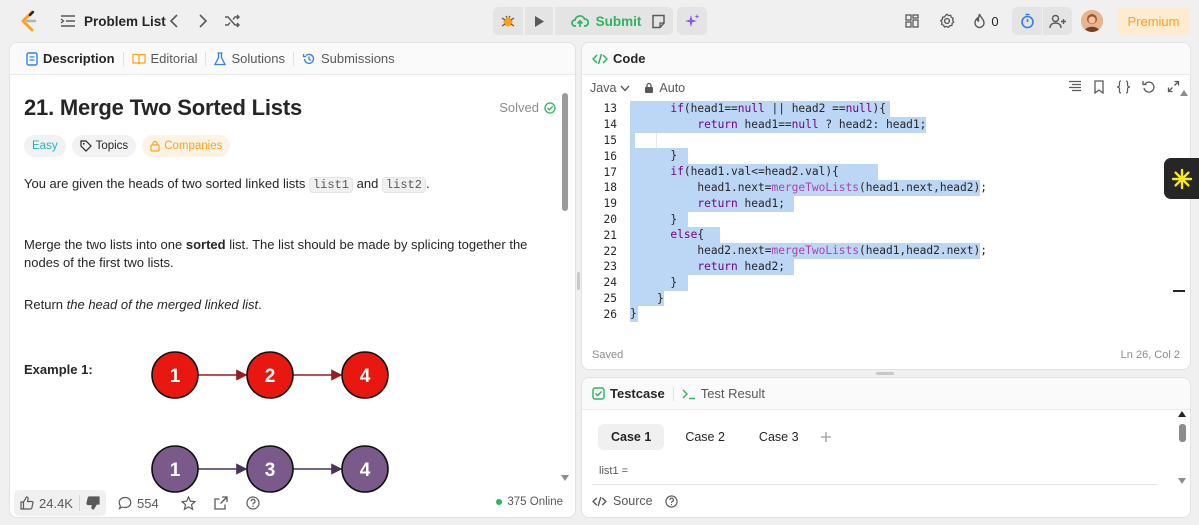 The width and height of the screenshot is (1199, 525). What do you see at coordinates (365, 376) in the screenshot?
I see `node-label: 4` at bounding box center [365, 376].